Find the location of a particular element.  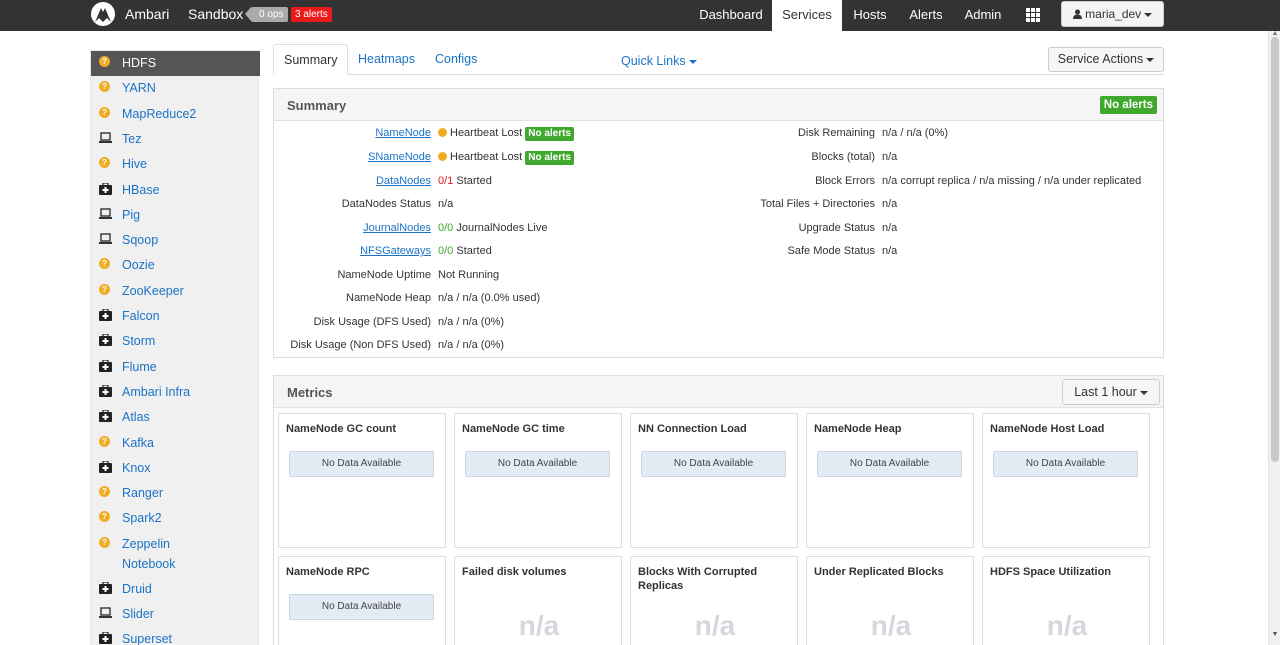

quick-links-dropdown: Quick Links is located at coordinates (659, 61).